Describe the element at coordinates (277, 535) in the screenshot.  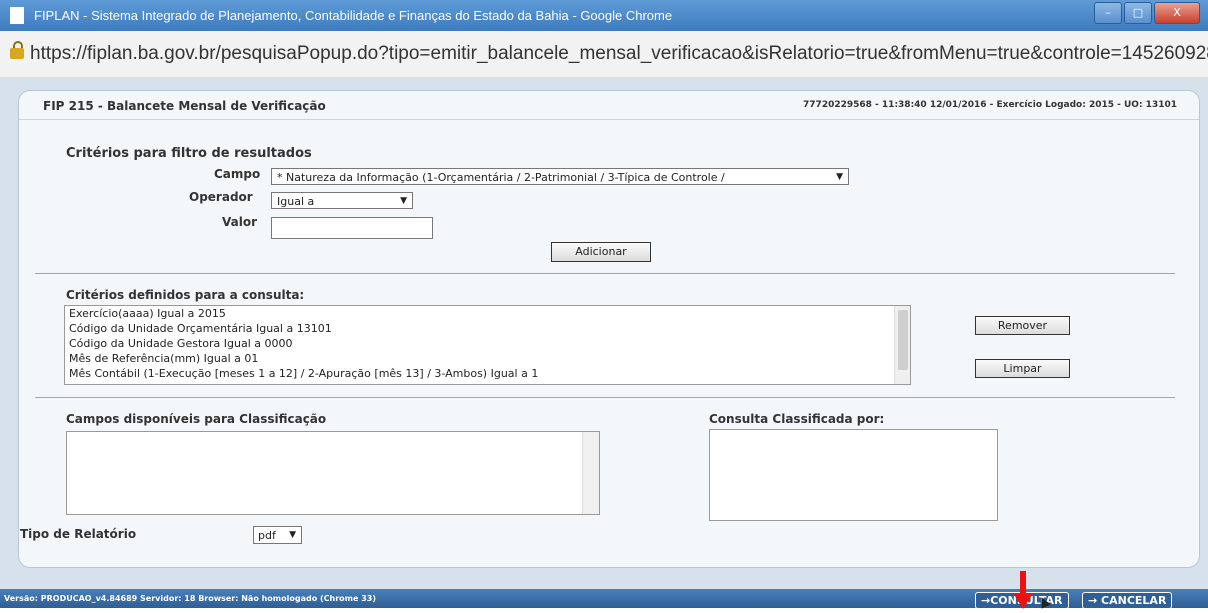
I see `report-type-select: pdf ▼` at that location.